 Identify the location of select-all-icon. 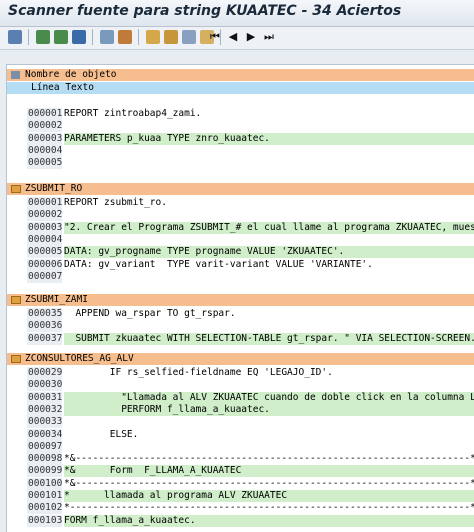
(189, 37).